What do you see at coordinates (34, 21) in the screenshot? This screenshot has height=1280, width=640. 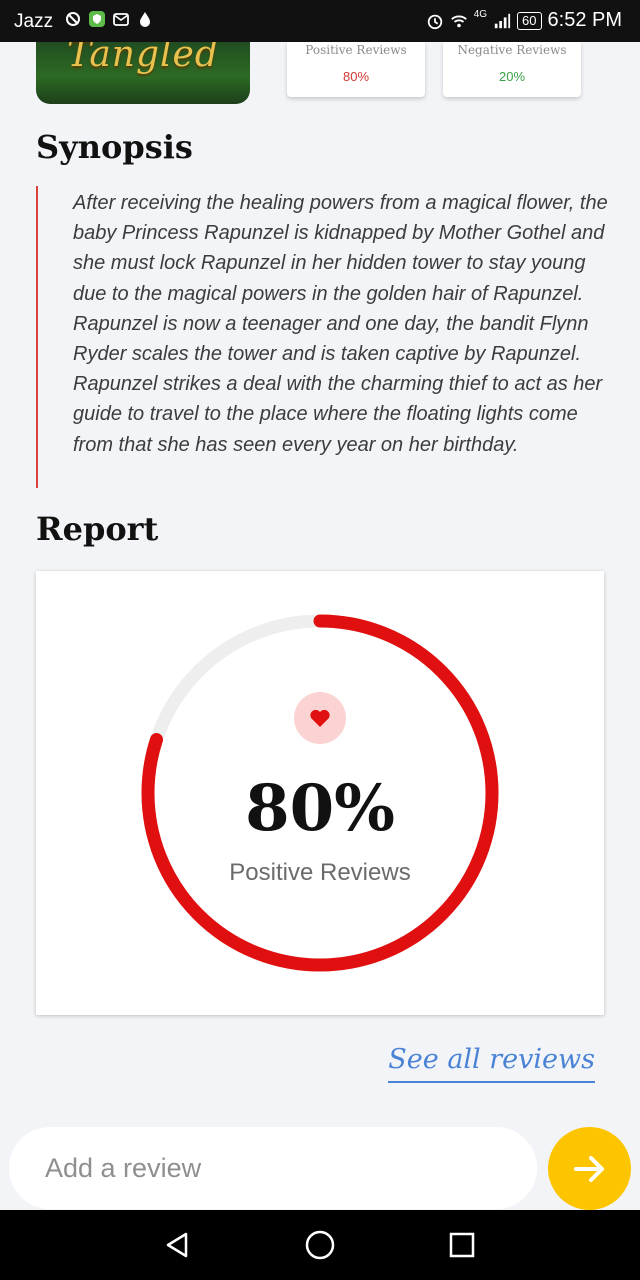 I see `carrier-name: Jazz` at bounding box center [34, 21].